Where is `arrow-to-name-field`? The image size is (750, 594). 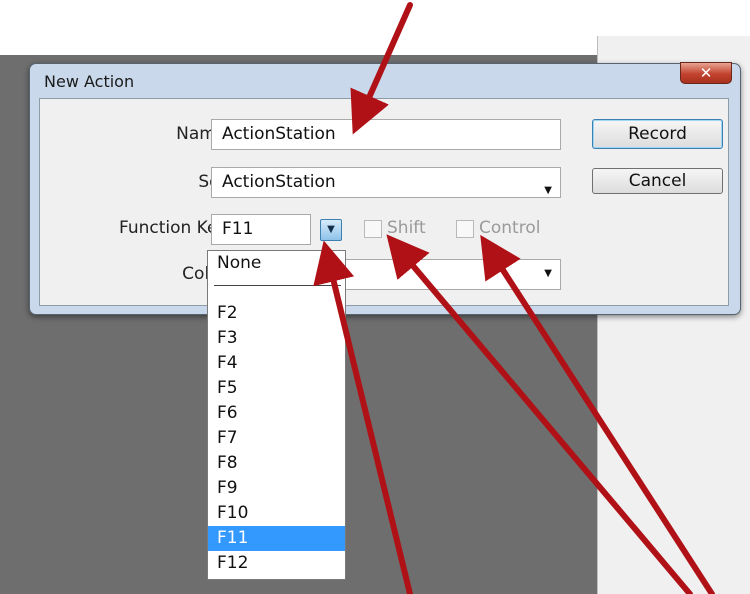 arrow-to-name-field is located at coordinates (381, 68).